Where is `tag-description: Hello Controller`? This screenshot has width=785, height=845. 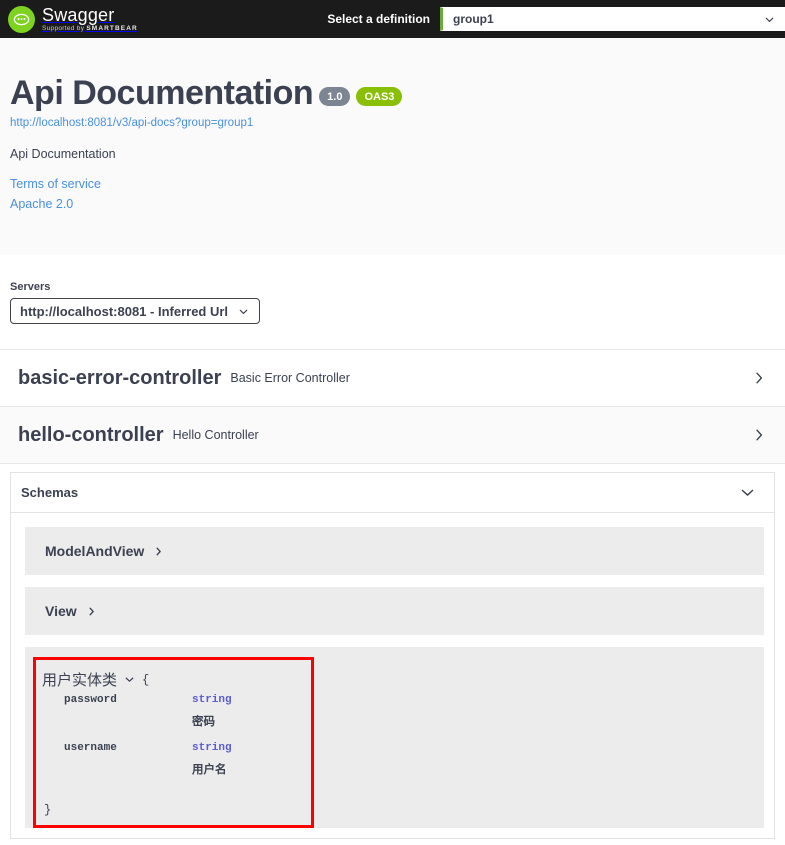 tag-description: Hello Controller is located at coordinates (215, 435).